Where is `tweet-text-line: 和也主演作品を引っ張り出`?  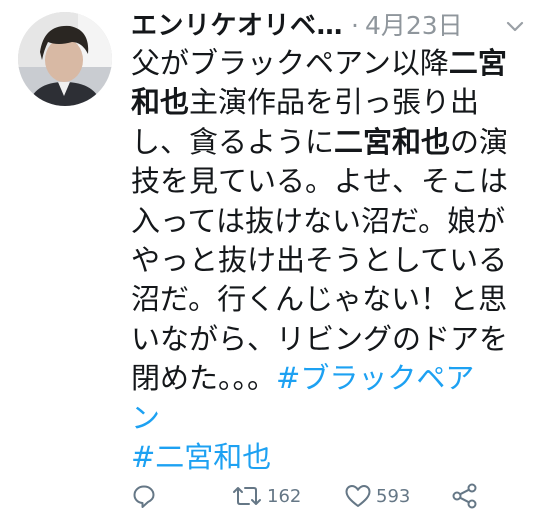
tweet-text-line: 和也主演作品を引っ張り出 is located at coordinates (326, 102).